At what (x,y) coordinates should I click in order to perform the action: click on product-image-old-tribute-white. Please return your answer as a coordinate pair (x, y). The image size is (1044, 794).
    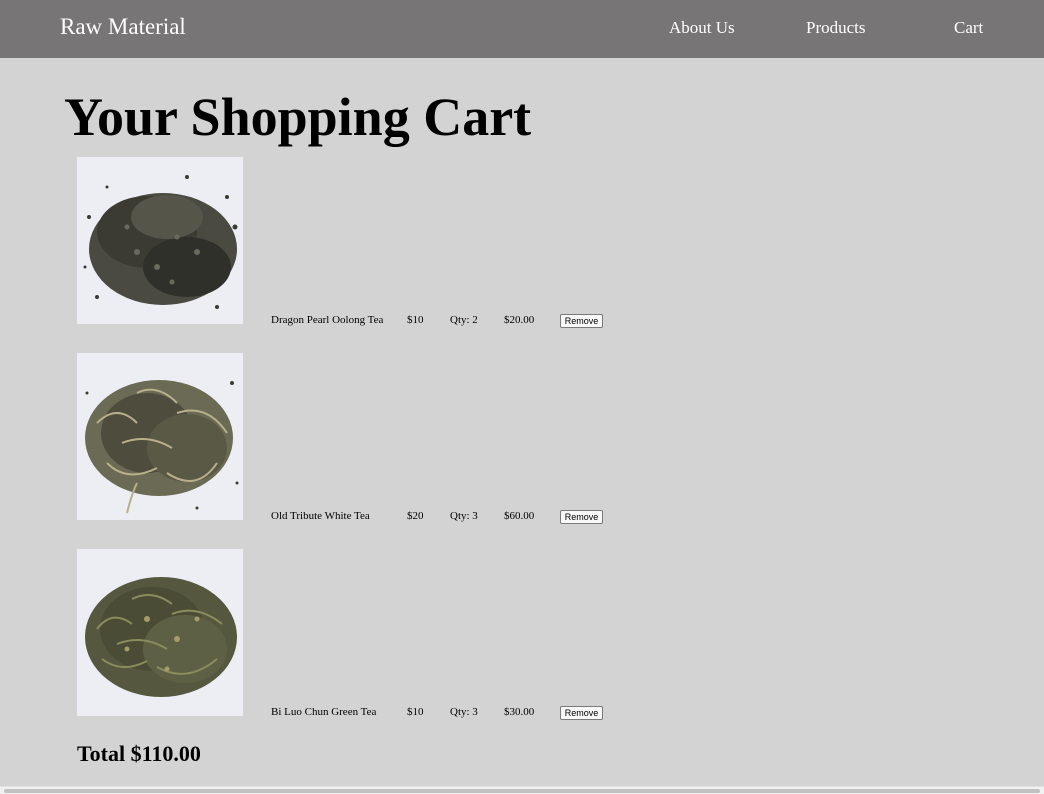
    Looking at the image, I should click on (160, 436).